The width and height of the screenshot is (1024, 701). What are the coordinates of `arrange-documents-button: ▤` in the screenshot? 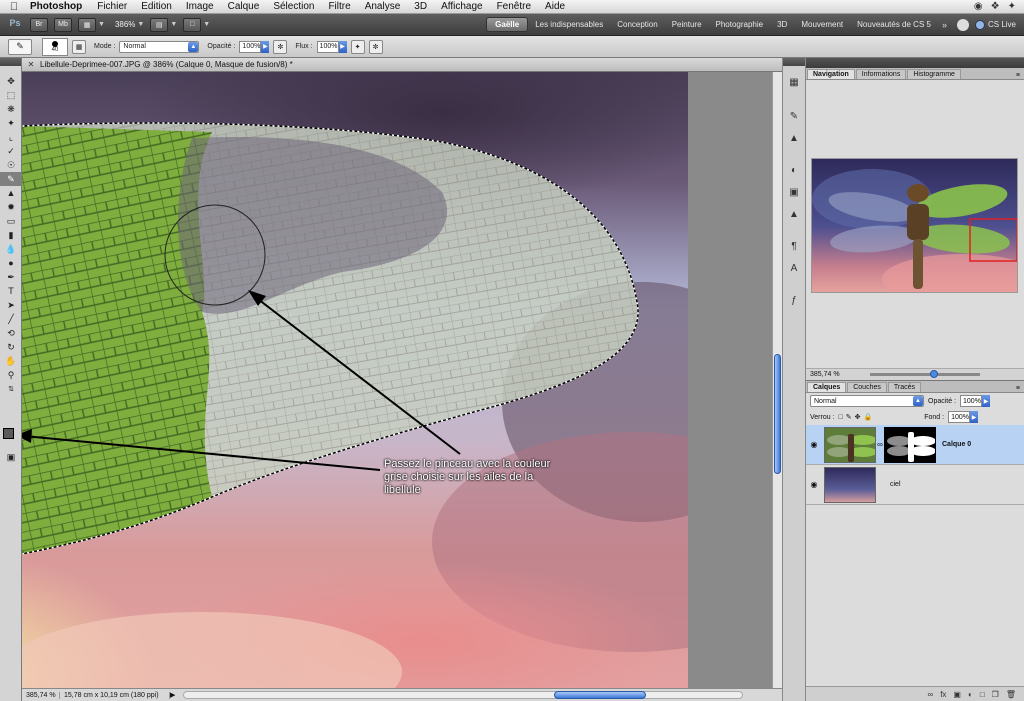 It's located at (159, 24).